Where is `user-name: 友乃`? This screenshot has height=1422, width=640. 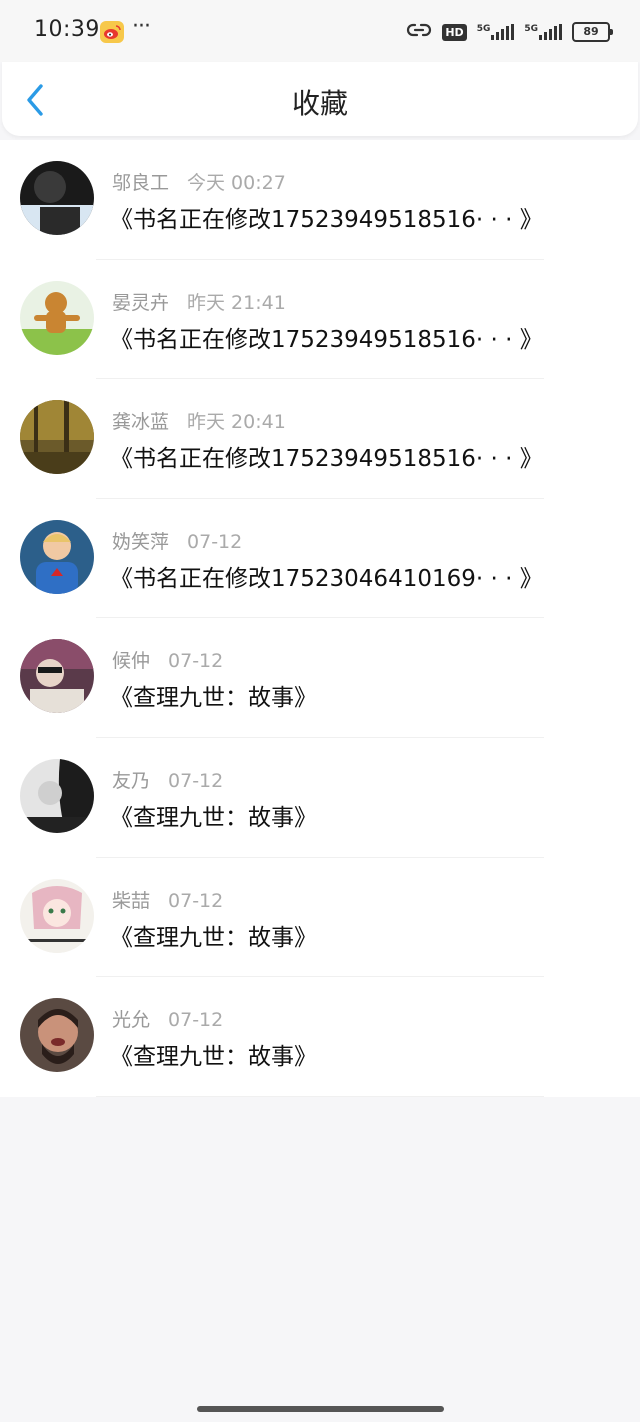
user-name: 友乃 is located at coordinates (131, 780).